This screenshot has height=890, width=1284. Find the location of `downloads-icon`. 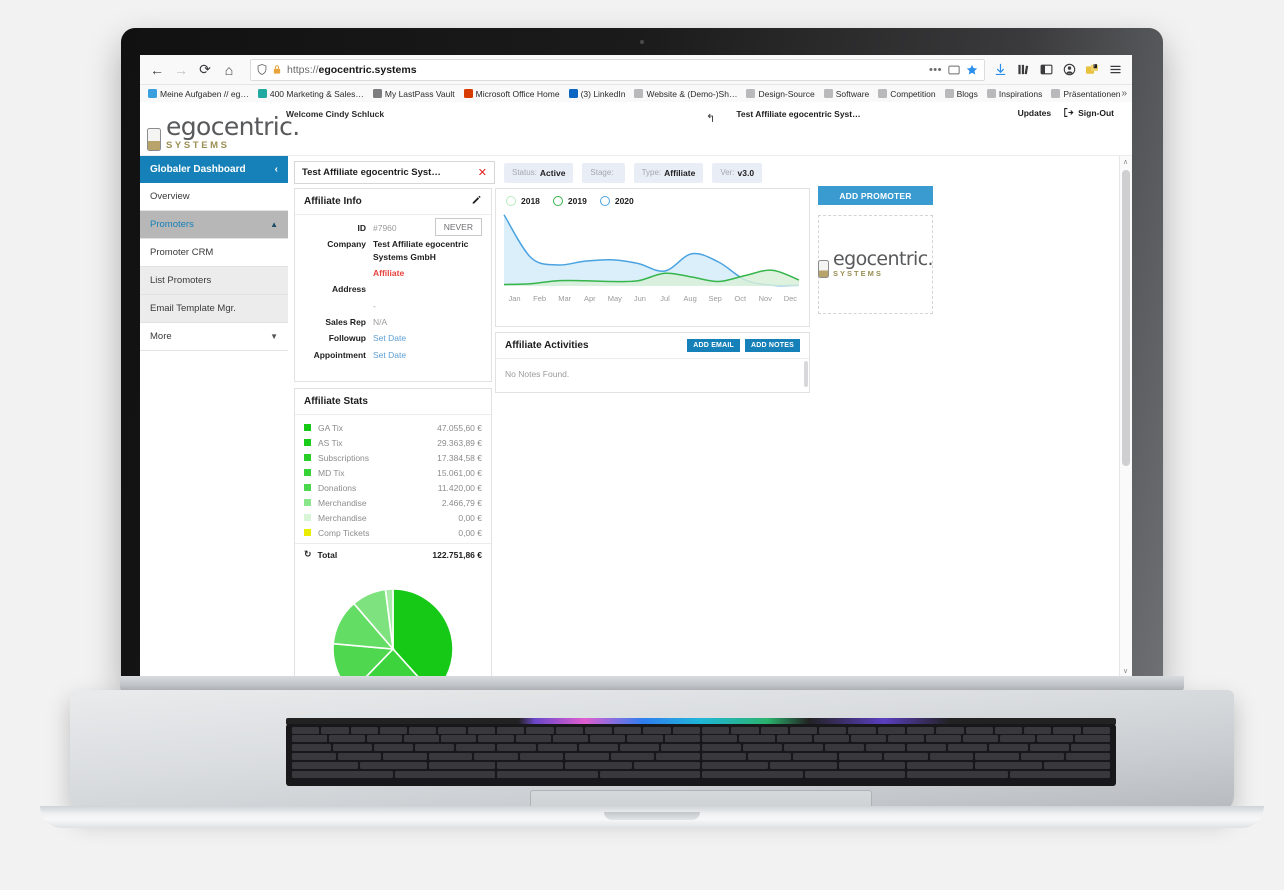

downloads-icon is located at coordinates (1000, 70).